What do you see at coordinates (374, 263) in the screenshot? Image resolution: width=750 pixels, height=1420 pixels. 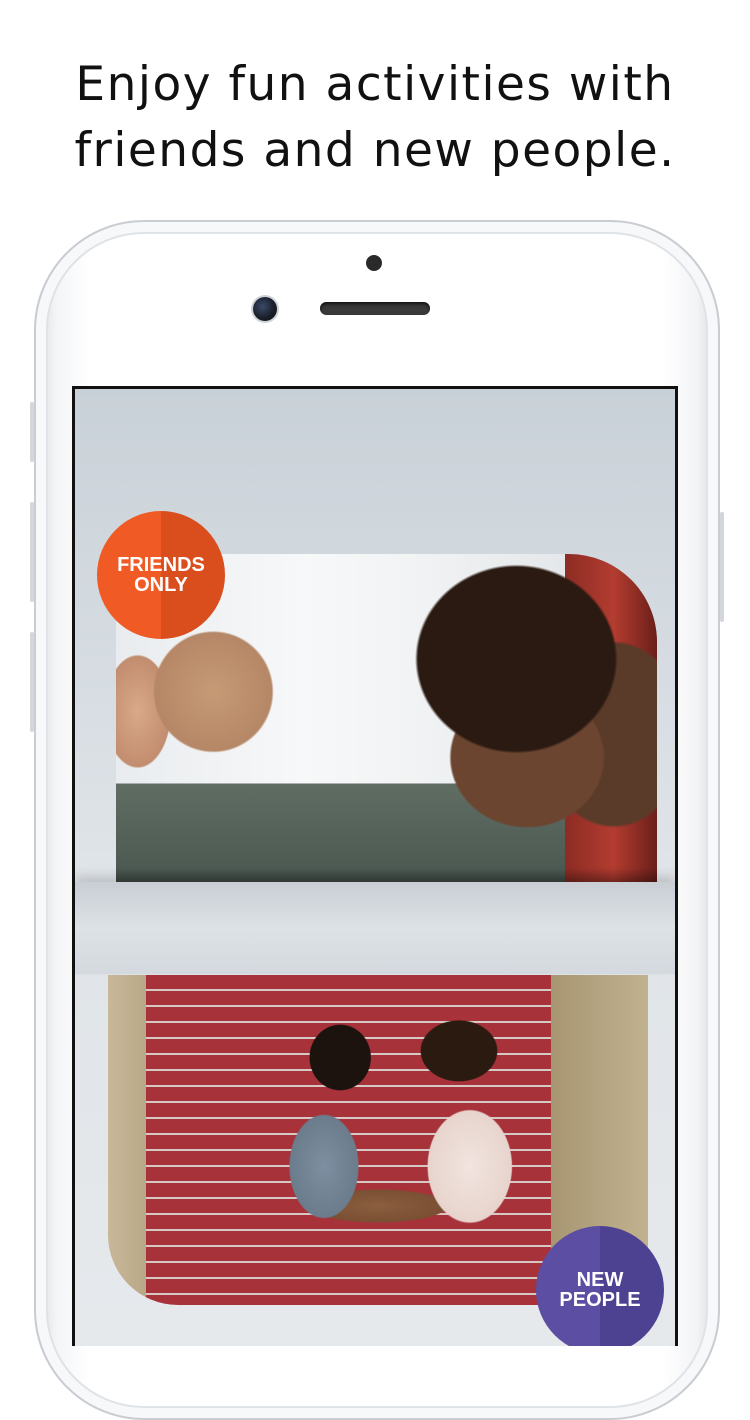 I see `proximity-sensor-icon` at bounding box center [374, 263].